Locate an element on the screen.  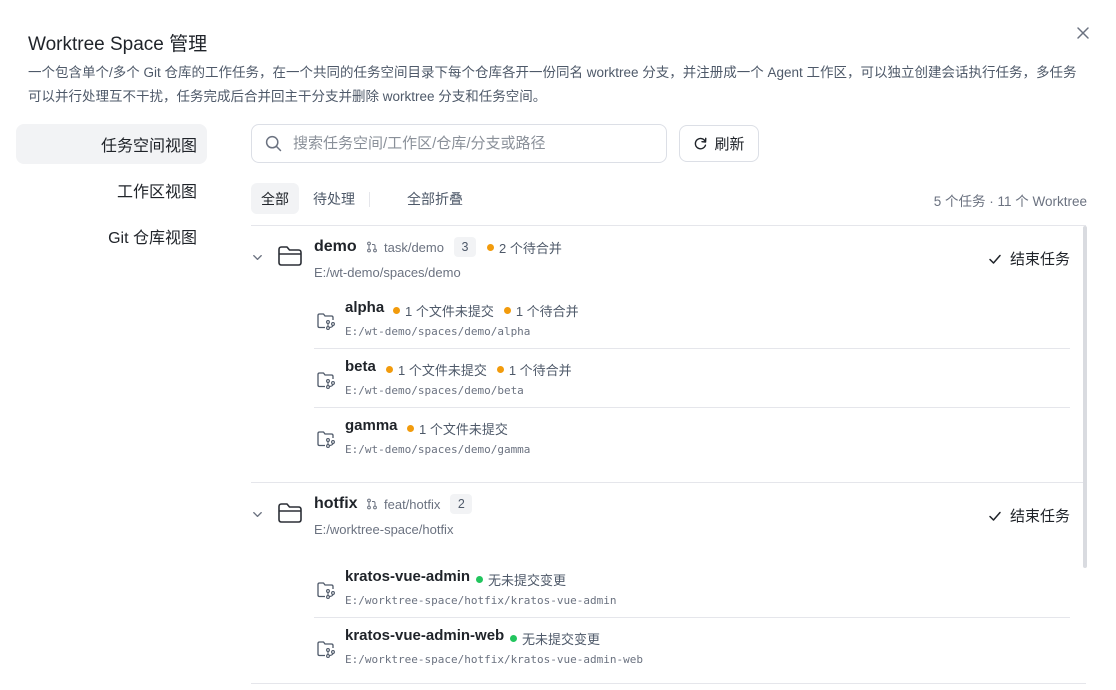
space-name: demo is located at coordinates (335, 246).